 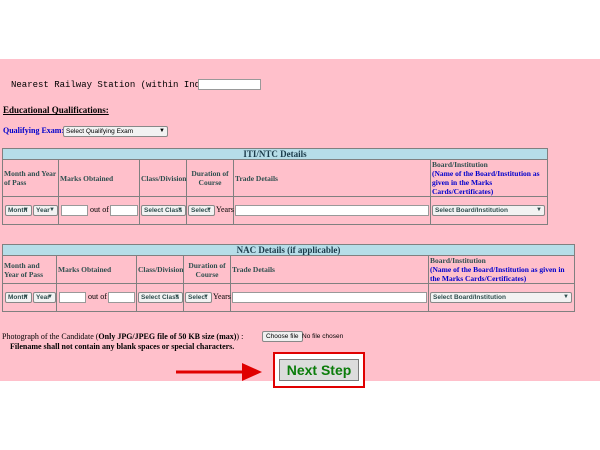 What do you see at coordinates (460, 164) in the screenshot?
I see `iti-header-board-title: Board/Institution` at bounding box center [460, 164].